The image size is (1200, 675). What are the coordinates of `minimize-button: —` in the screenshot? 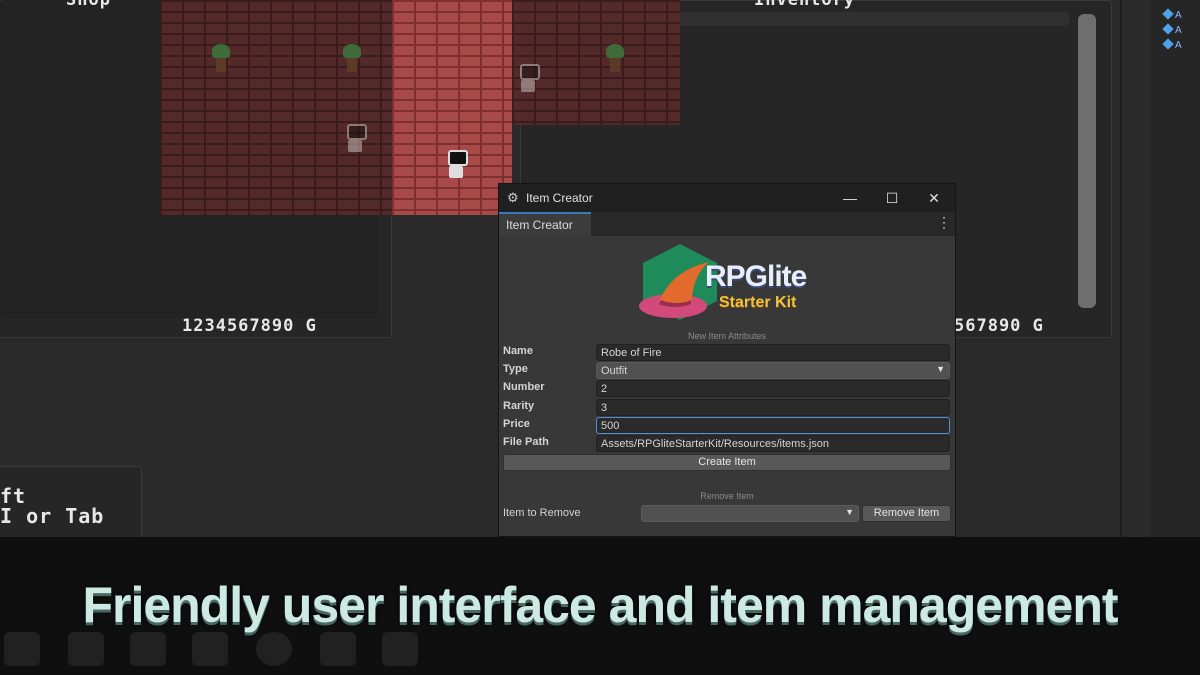 It's located at (850, 198).